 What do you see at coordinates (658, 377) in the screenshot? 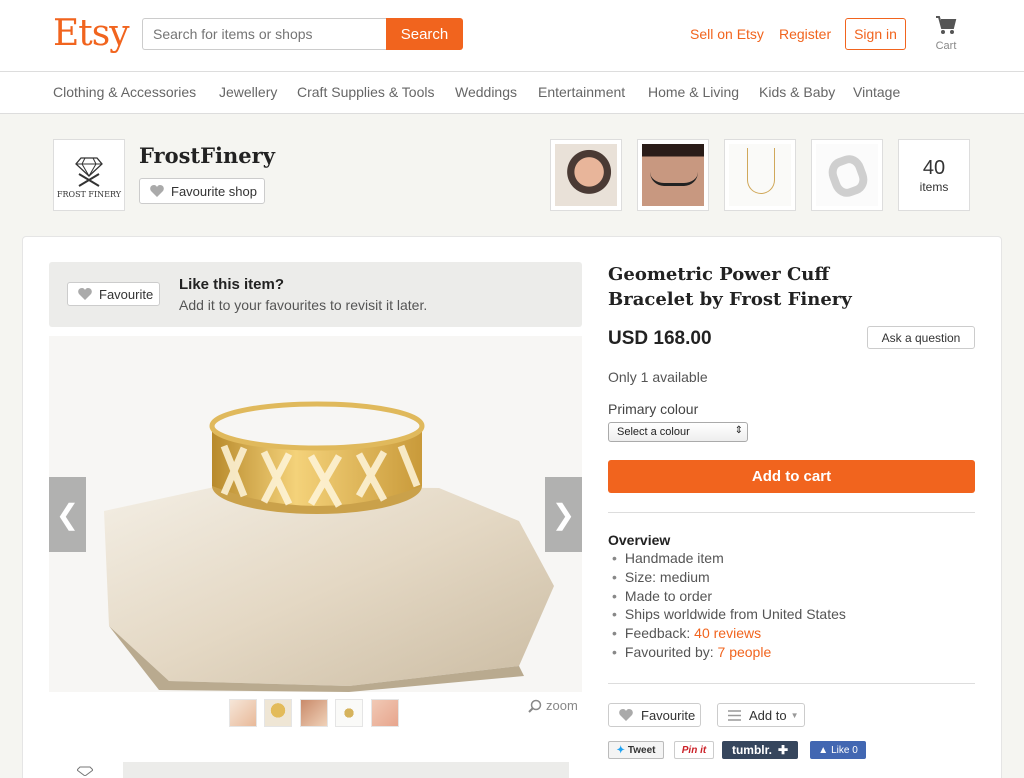
I see `availability-text: Only 1 available` at bounding box center [658, 377].